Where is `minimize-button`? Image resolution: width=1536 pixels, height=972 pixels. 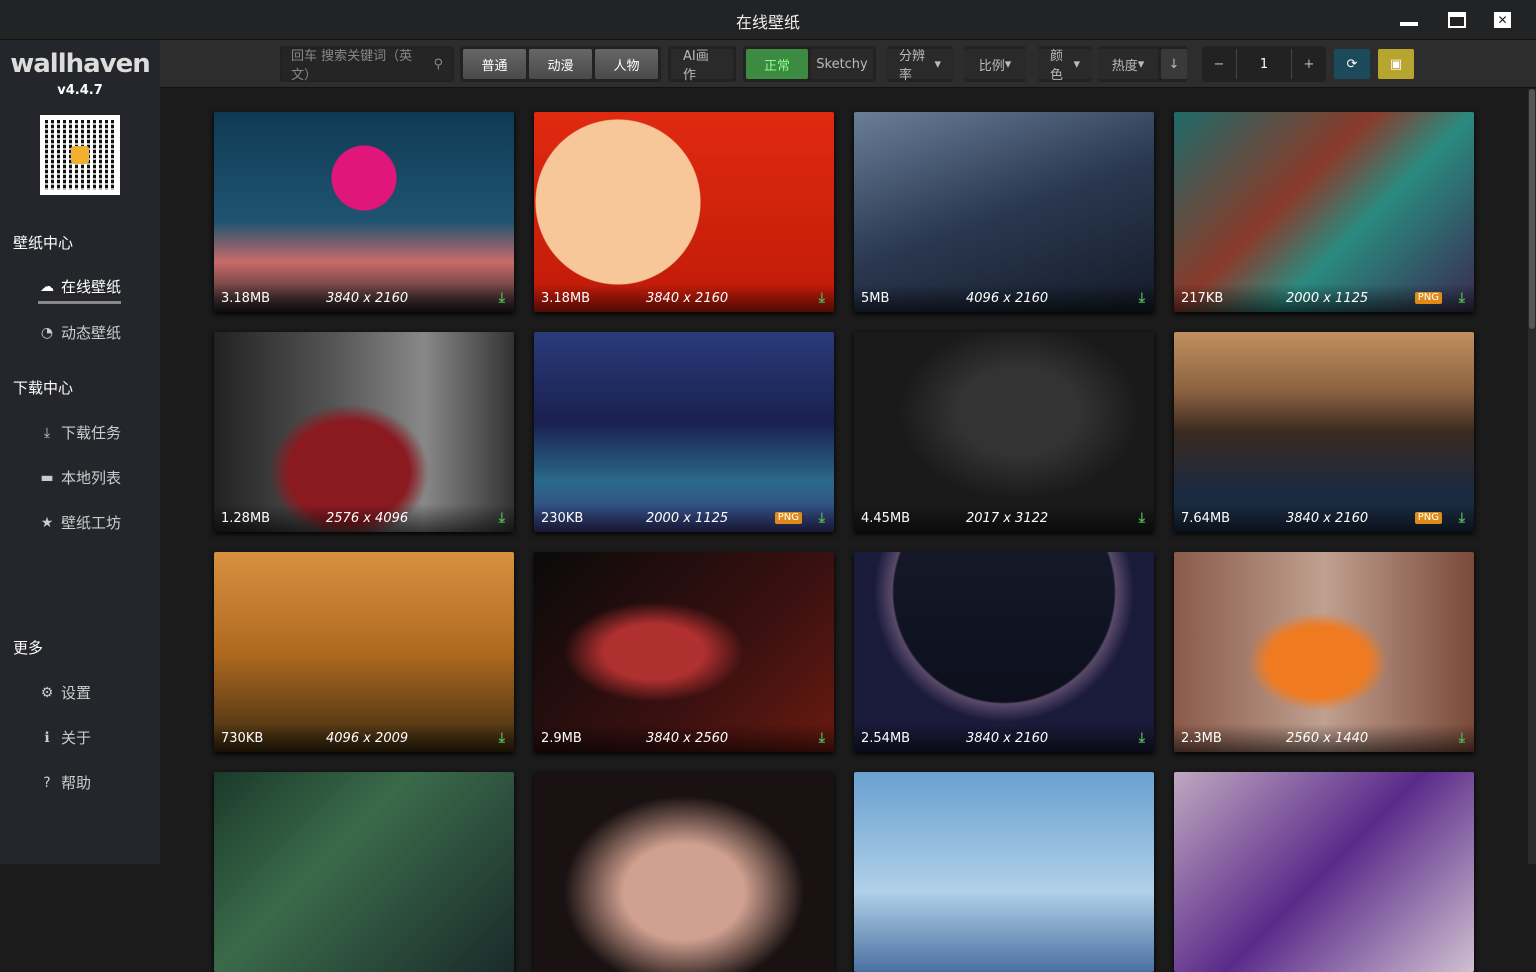 minimize-button is located at coordinates (1409, 20).